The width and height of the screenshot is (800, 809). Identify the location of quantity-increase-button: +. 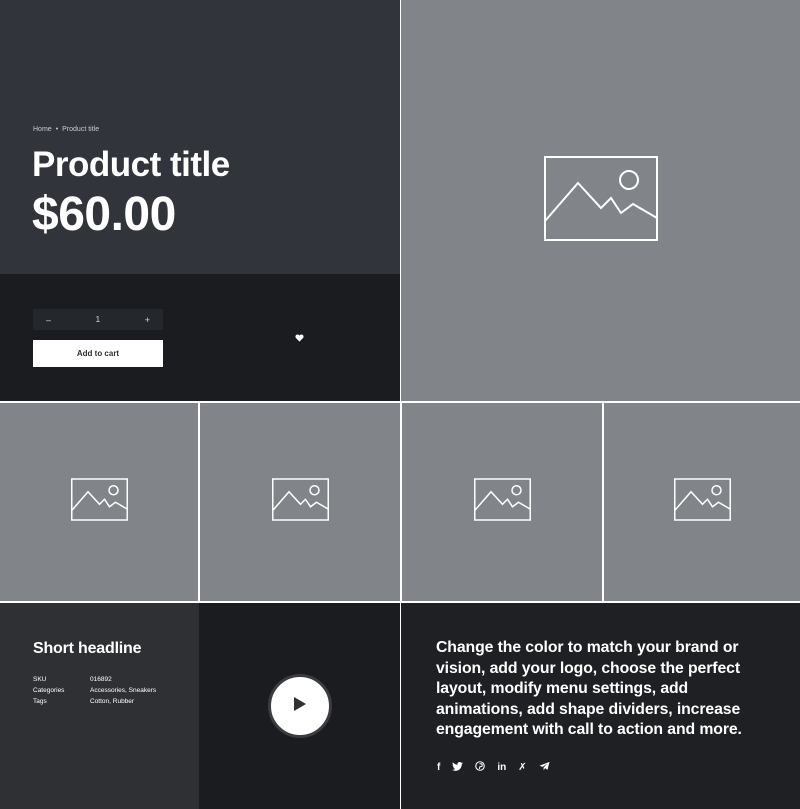
(147, 320).